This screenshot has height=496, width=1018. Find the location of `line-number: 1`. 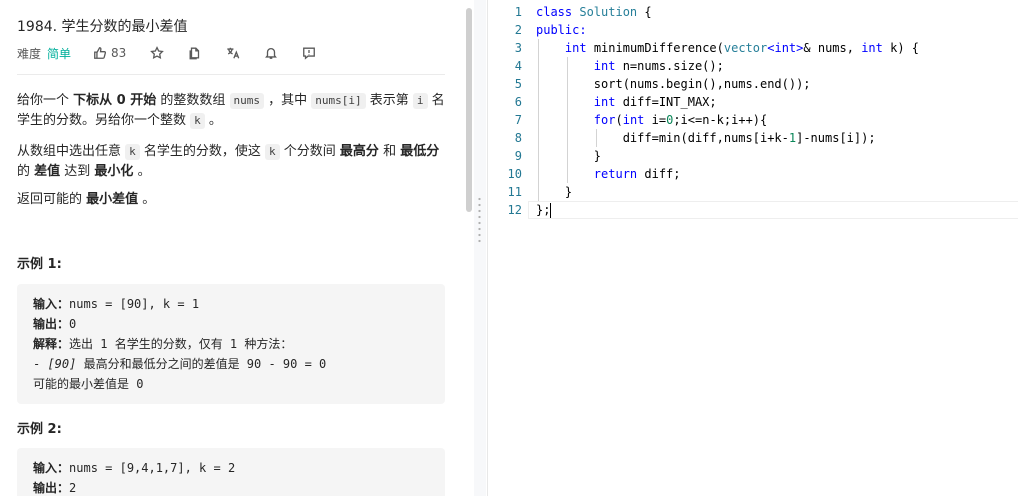

line-number: 1 is located at coordinates (518, 12).